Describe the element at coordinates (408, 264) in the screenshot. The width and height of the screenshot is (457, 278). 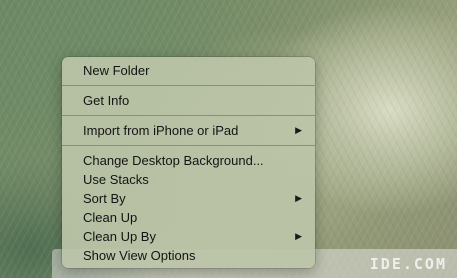
I see `watermark-text: IDE.COM` at that location.